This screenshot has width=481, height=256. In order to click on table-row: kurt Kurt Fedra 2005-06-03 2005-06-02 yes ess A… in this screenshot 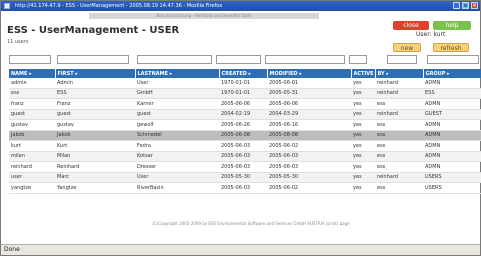, I will do `click(245, 146)`.